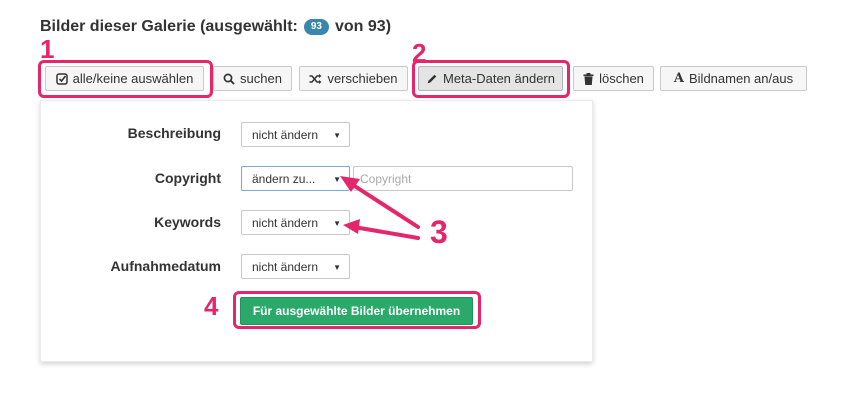 This screenshot has height=398, width=855. I want to click on move-button: verschieben, so click(353, 78).